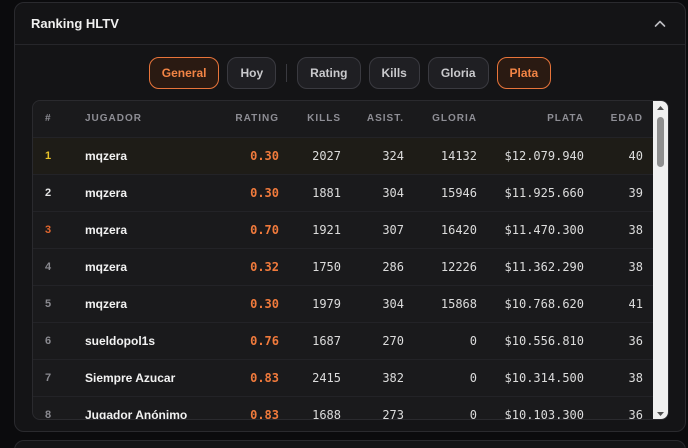  I want to click on row-kills: 2027, so click(326, 156).